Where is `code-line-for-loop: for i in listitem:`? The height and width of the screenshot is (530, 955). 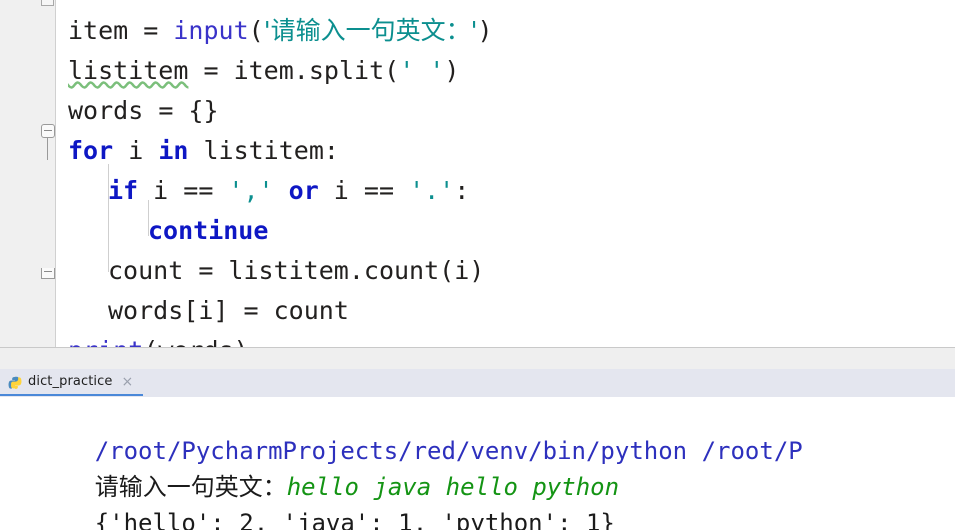
code-line-for-loop: for i in listitem: is located at coordinates (505, 151).